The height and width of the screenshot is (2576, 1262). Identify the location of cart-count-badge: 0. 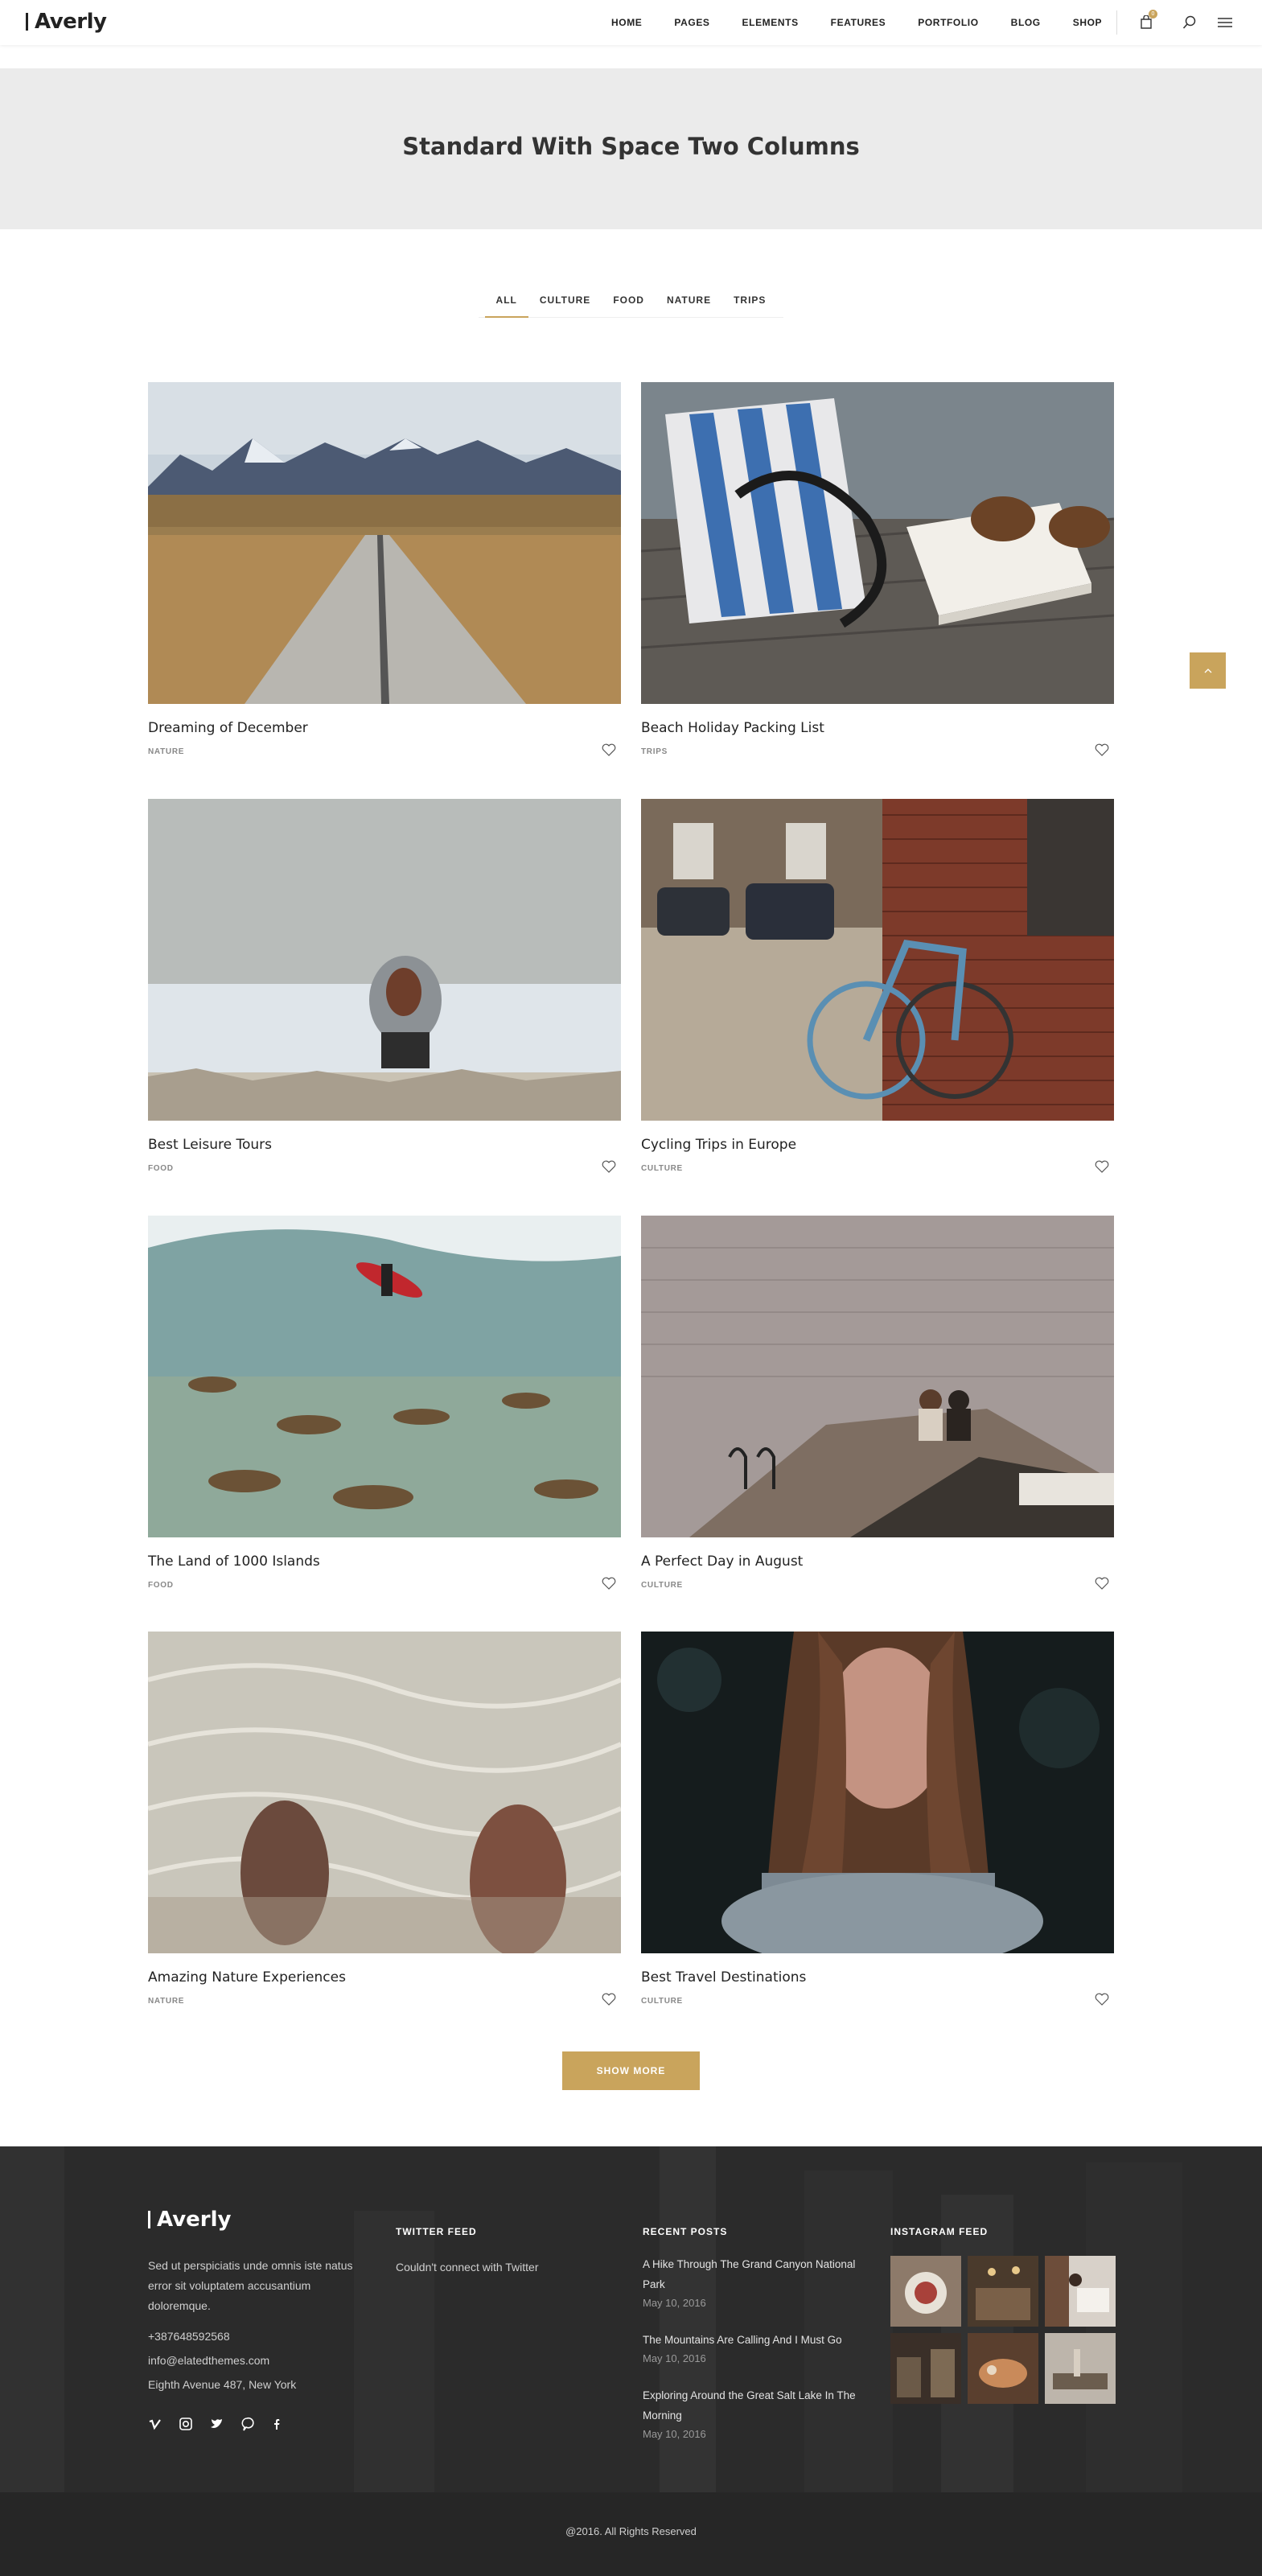
(1153, 14).